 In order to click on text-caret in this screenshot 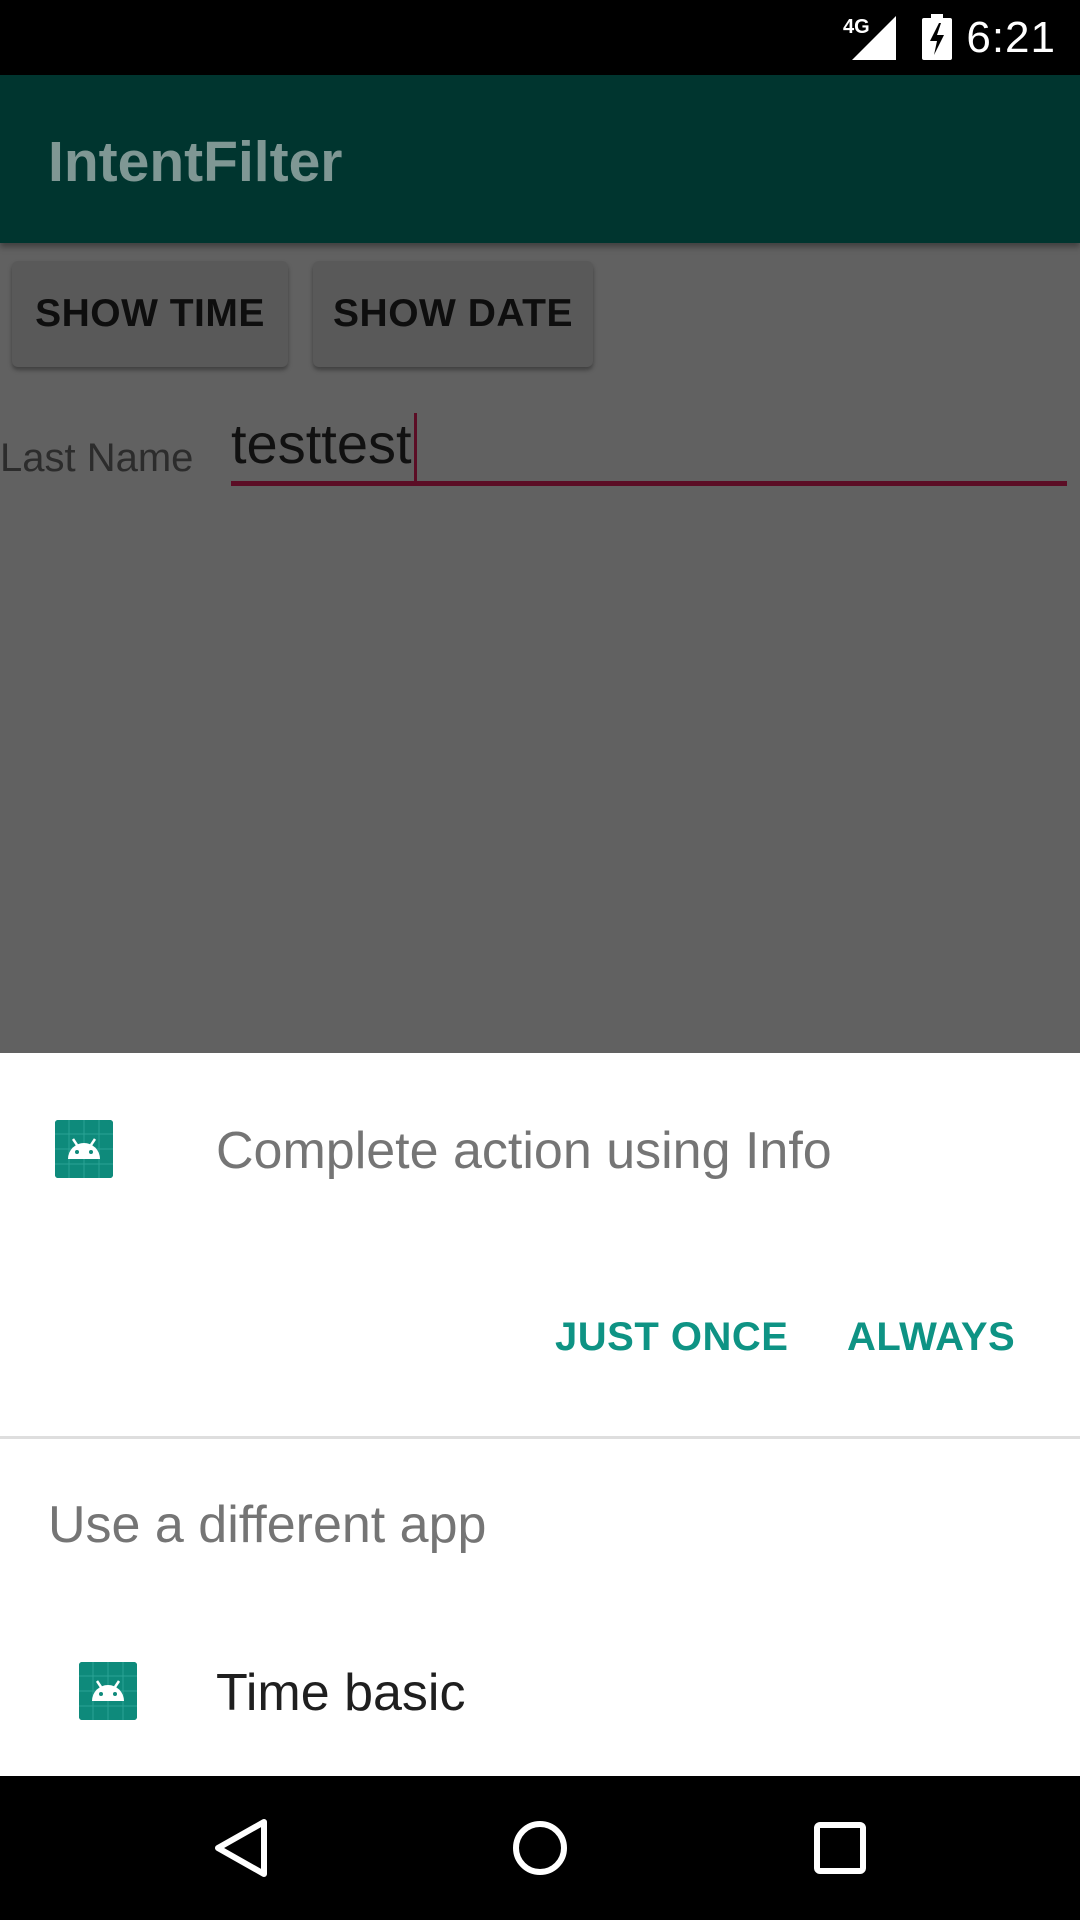, I will do `click(415, 448)`.